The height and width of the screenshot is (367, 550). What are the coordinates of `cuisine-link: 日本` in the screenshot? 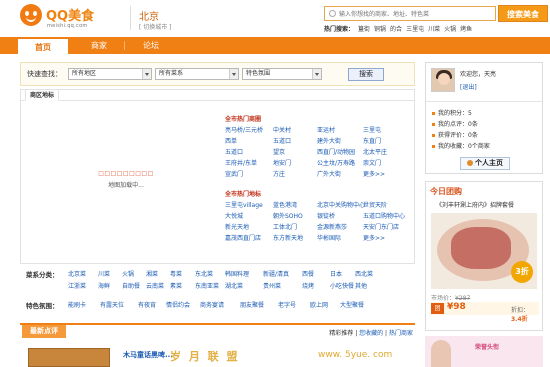 It's located at (336, 273).